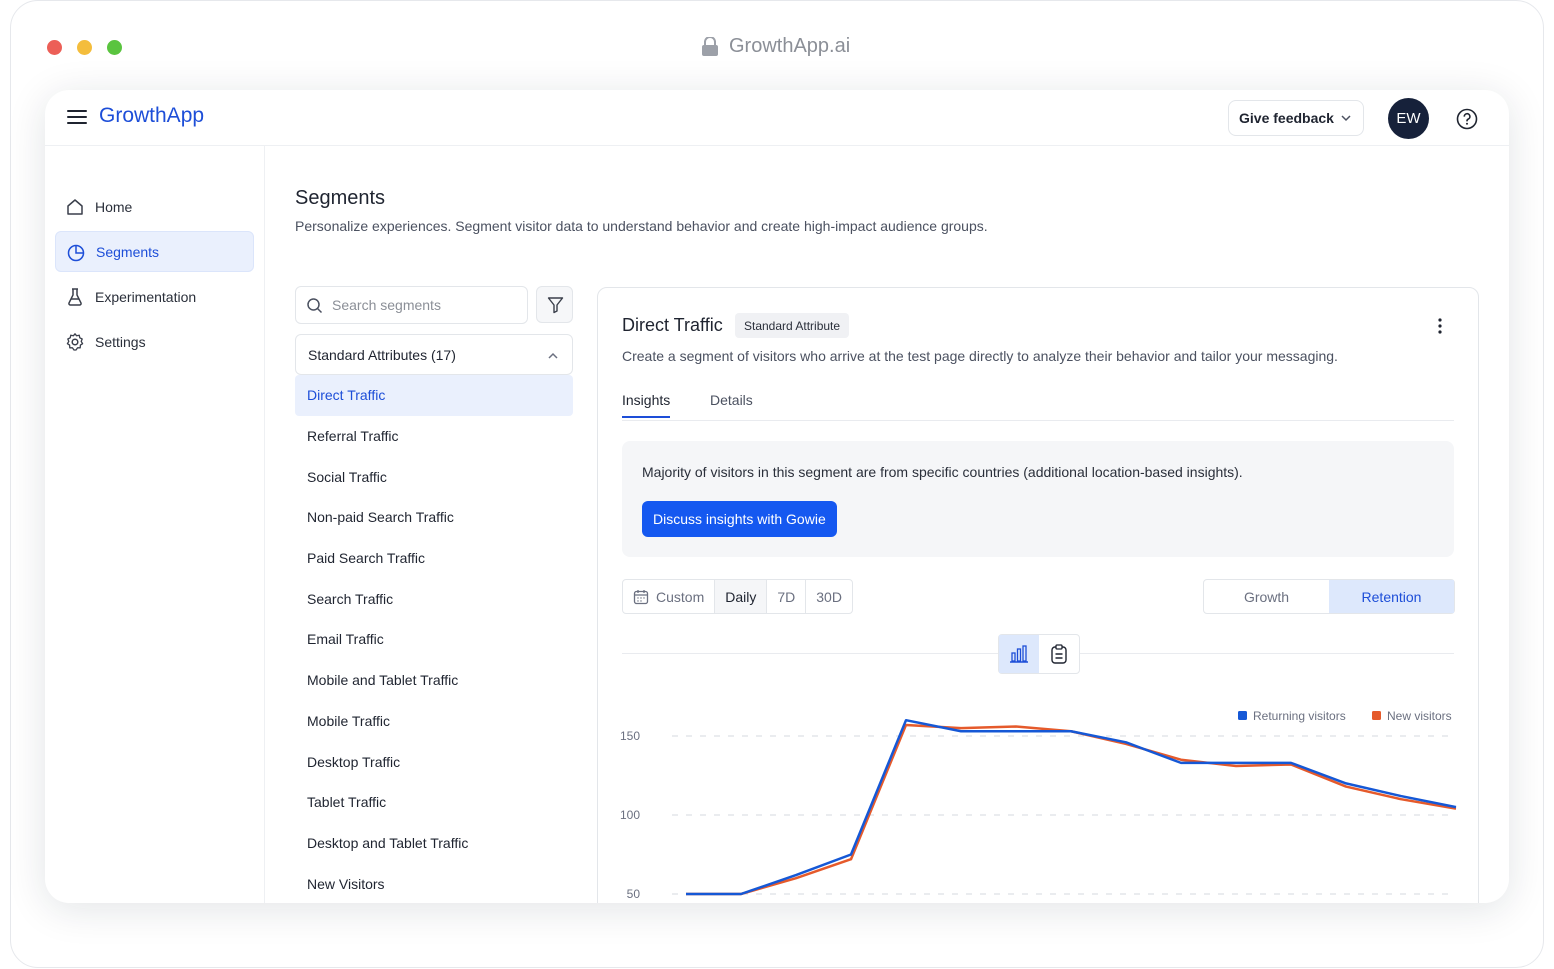 This screenshot has height=969, width=1554. I want to click on clipboard-icon, so click(1059, 654).